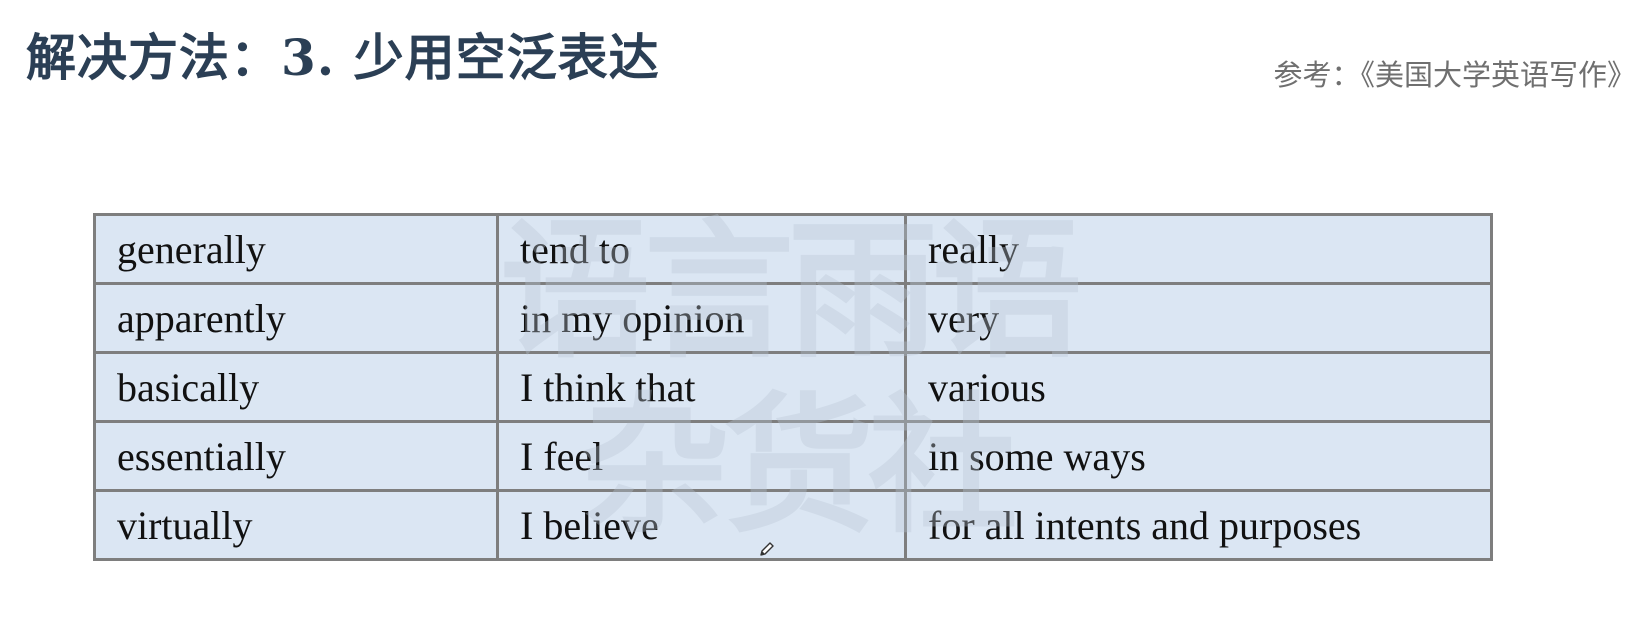  I want to click on table-row: apparently in my opinion very, so click(793, 318).